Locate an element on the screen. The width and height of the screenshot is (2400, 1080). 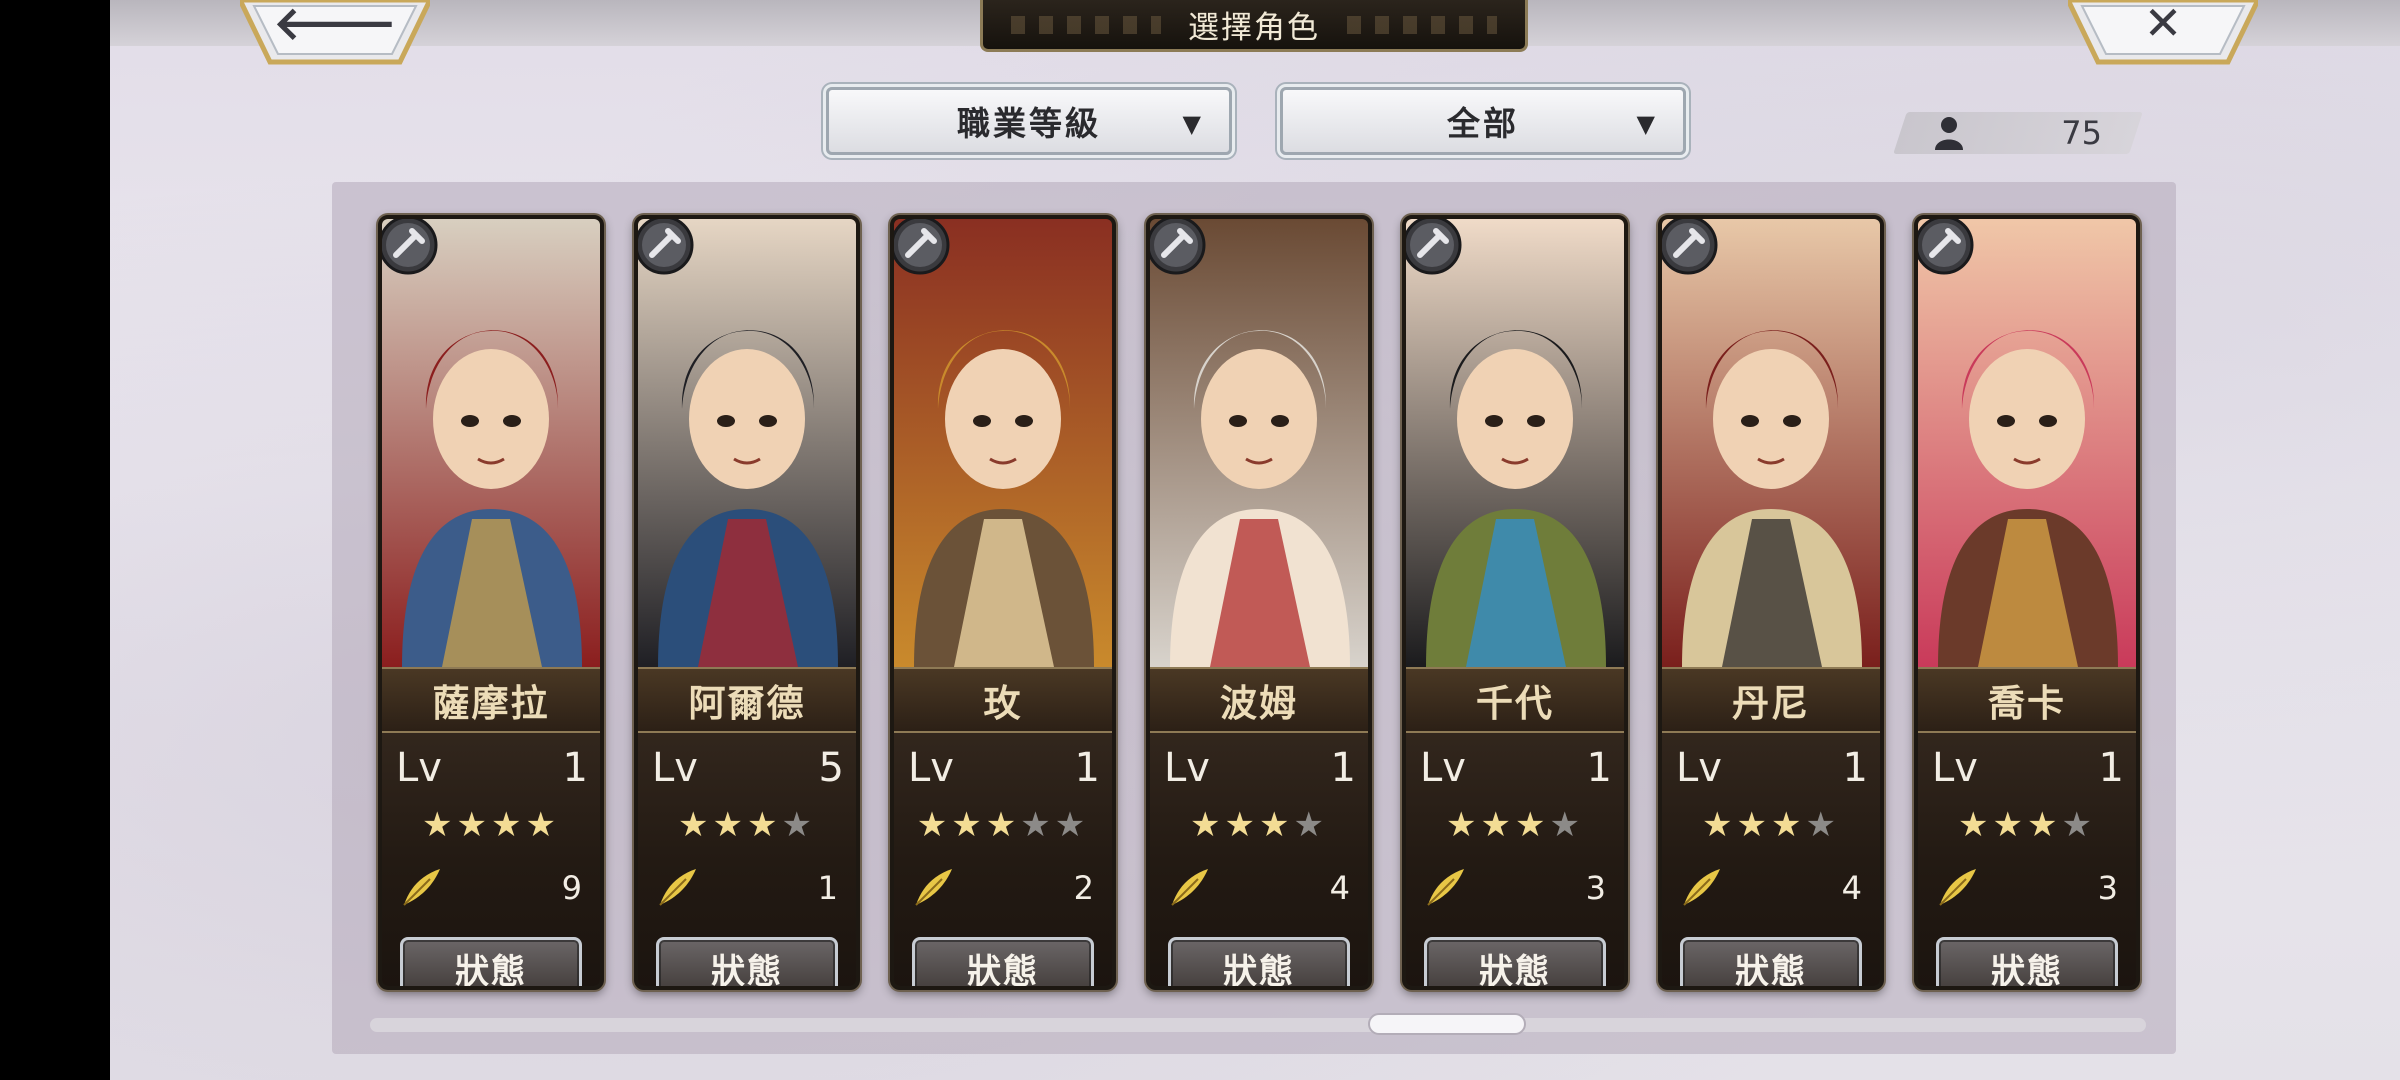
fragment-count: 2 is located at coordinates (1083, 888).